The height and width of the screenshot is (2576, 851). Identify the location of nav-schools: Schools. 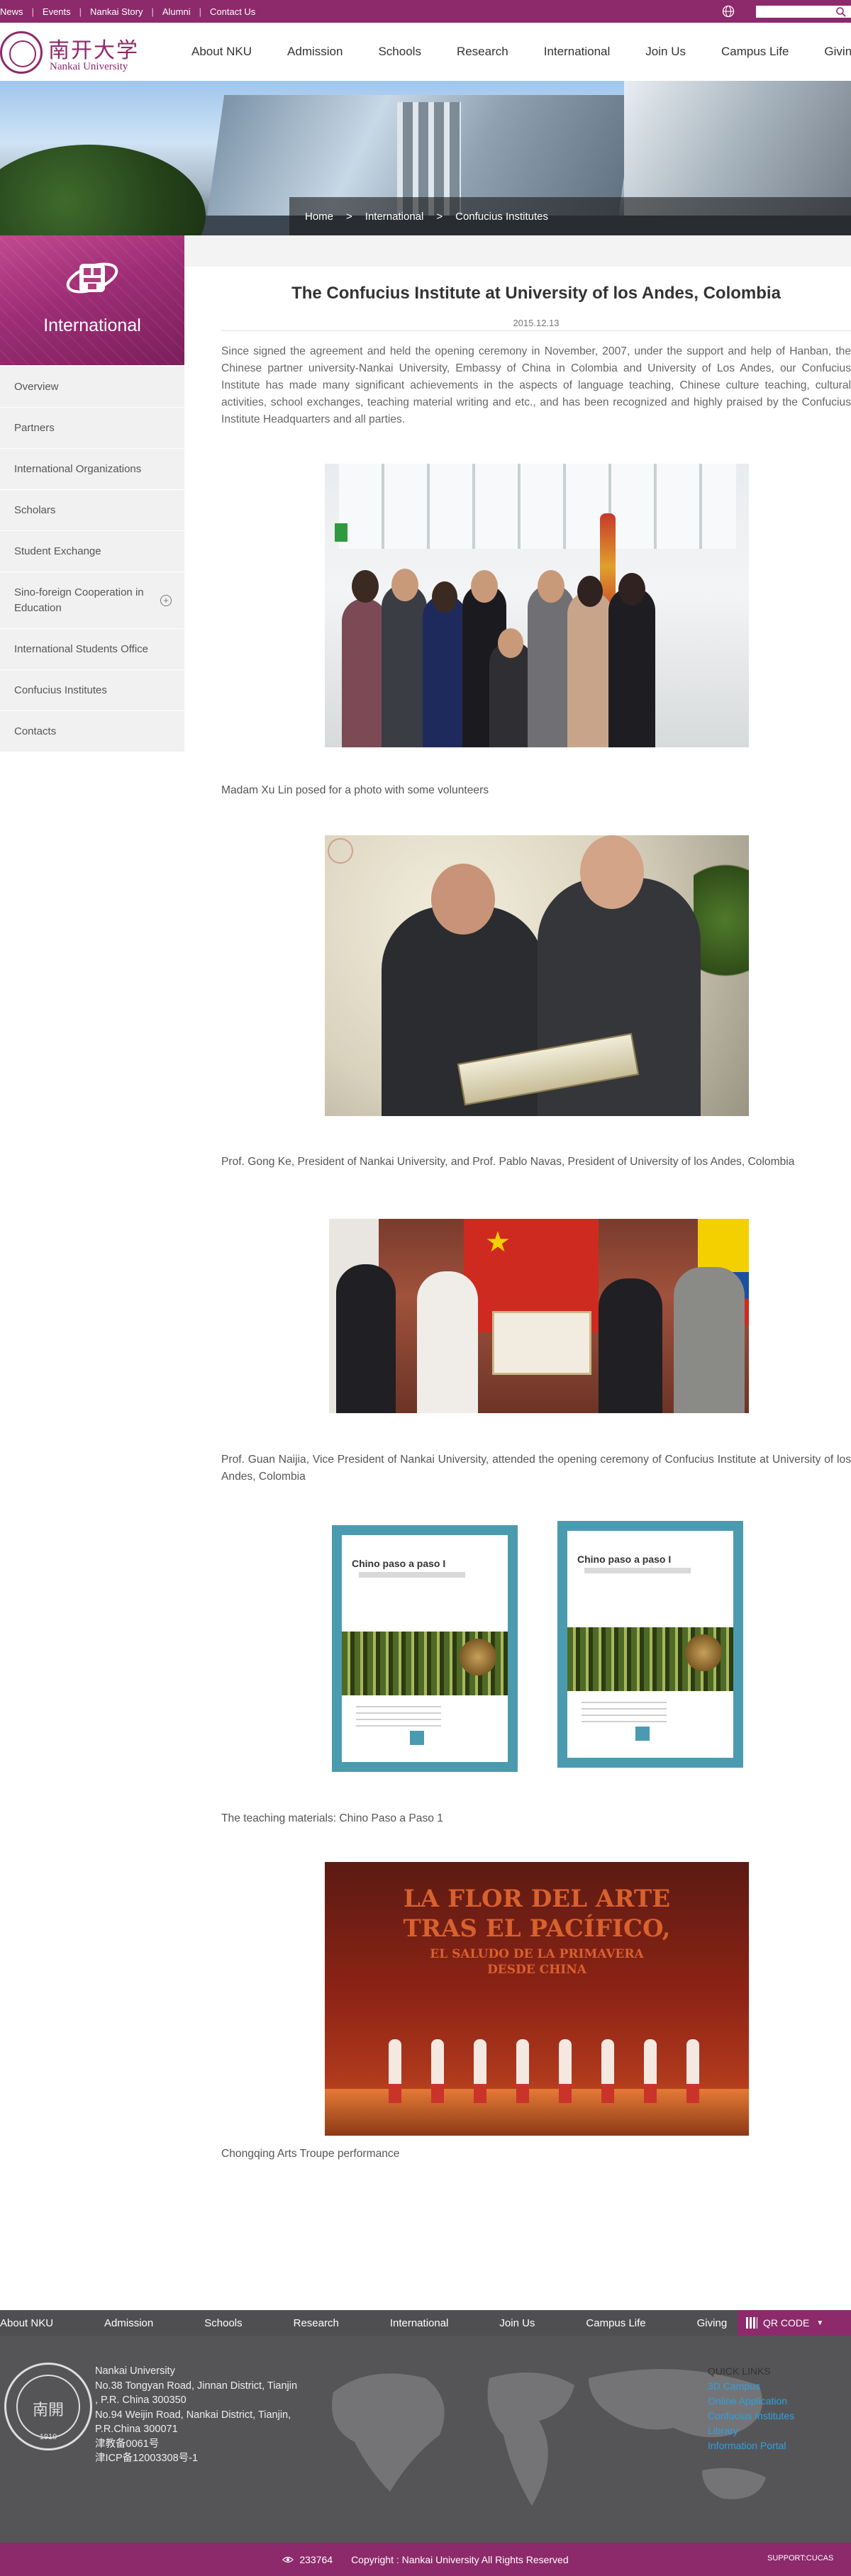
(399, 52).